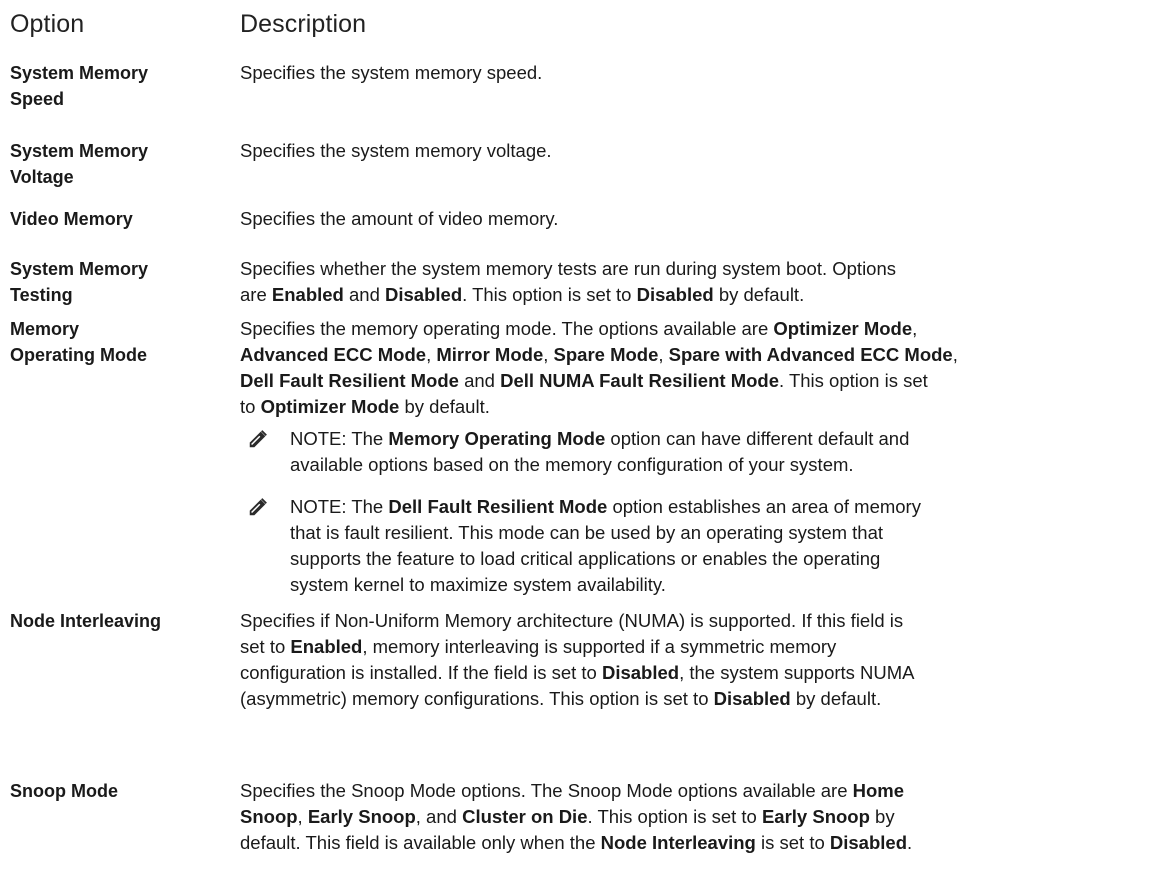 The image size is (1157, 889). What do you see at coordinates (122, 791) in the screenshot?
I see `option-name: Snoop Mode` at bounding box center [122, 791].